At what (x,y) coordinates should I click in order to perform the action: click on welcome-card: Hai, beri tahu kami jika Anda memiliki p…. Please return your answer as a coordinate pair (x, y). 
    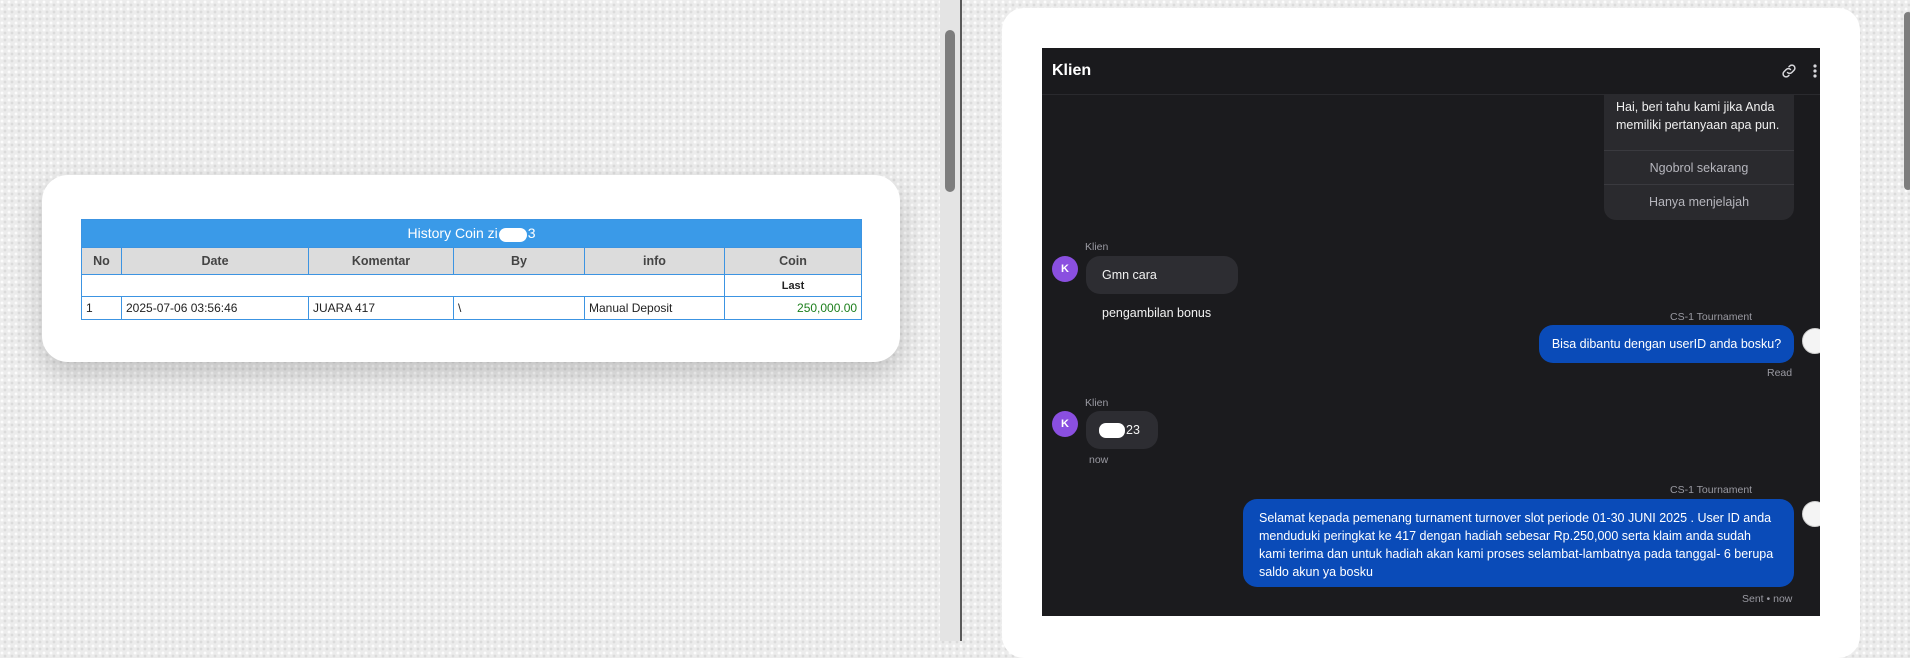
    Looking at the image, I should click on (1699, 157).